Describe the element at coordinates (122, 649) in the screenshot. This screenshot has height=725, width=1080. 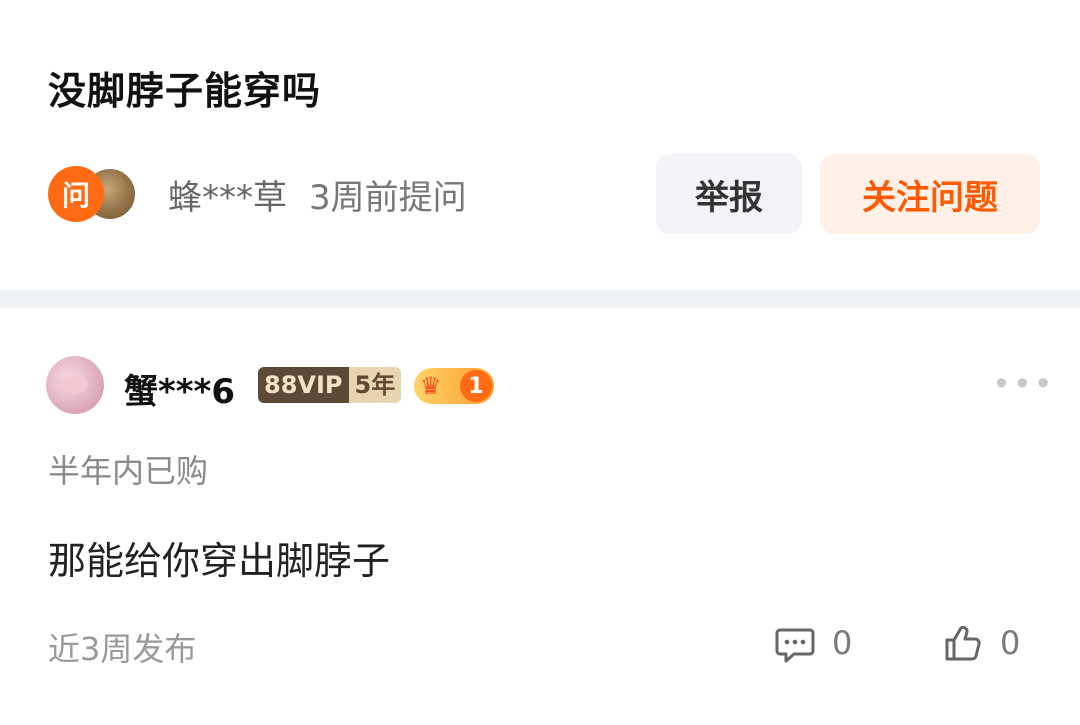
I see `answer-time: 近3周发布` at that location.